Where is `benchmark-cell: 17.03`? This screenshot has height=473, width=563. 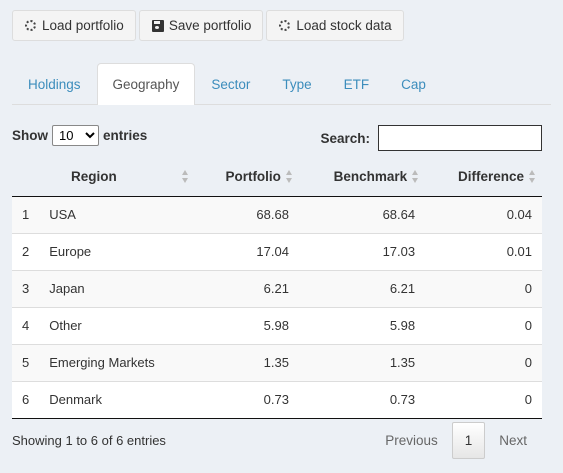 benchmark-cell: 17.03 is located at coordinates (362, 251).